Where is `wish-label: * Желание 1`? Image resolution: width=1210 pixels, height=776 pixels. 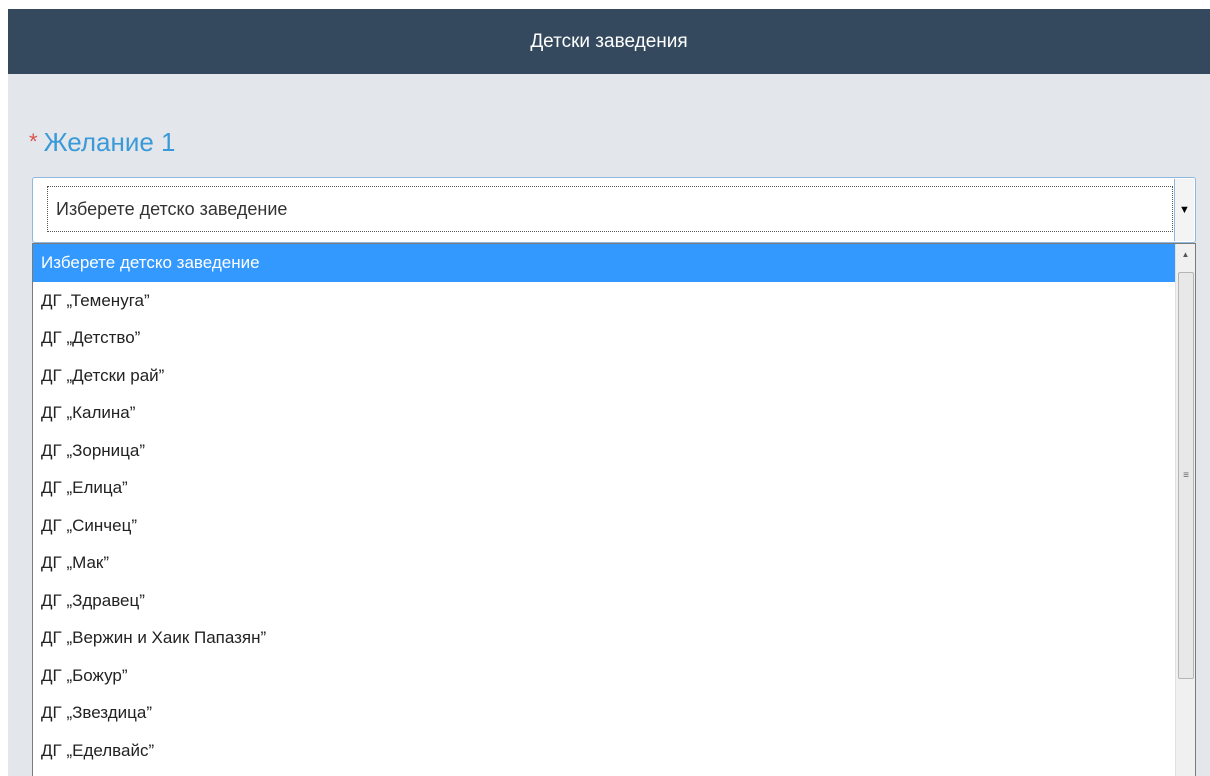 wish-label: * Желание 1 is located at coordinates (102, 142).